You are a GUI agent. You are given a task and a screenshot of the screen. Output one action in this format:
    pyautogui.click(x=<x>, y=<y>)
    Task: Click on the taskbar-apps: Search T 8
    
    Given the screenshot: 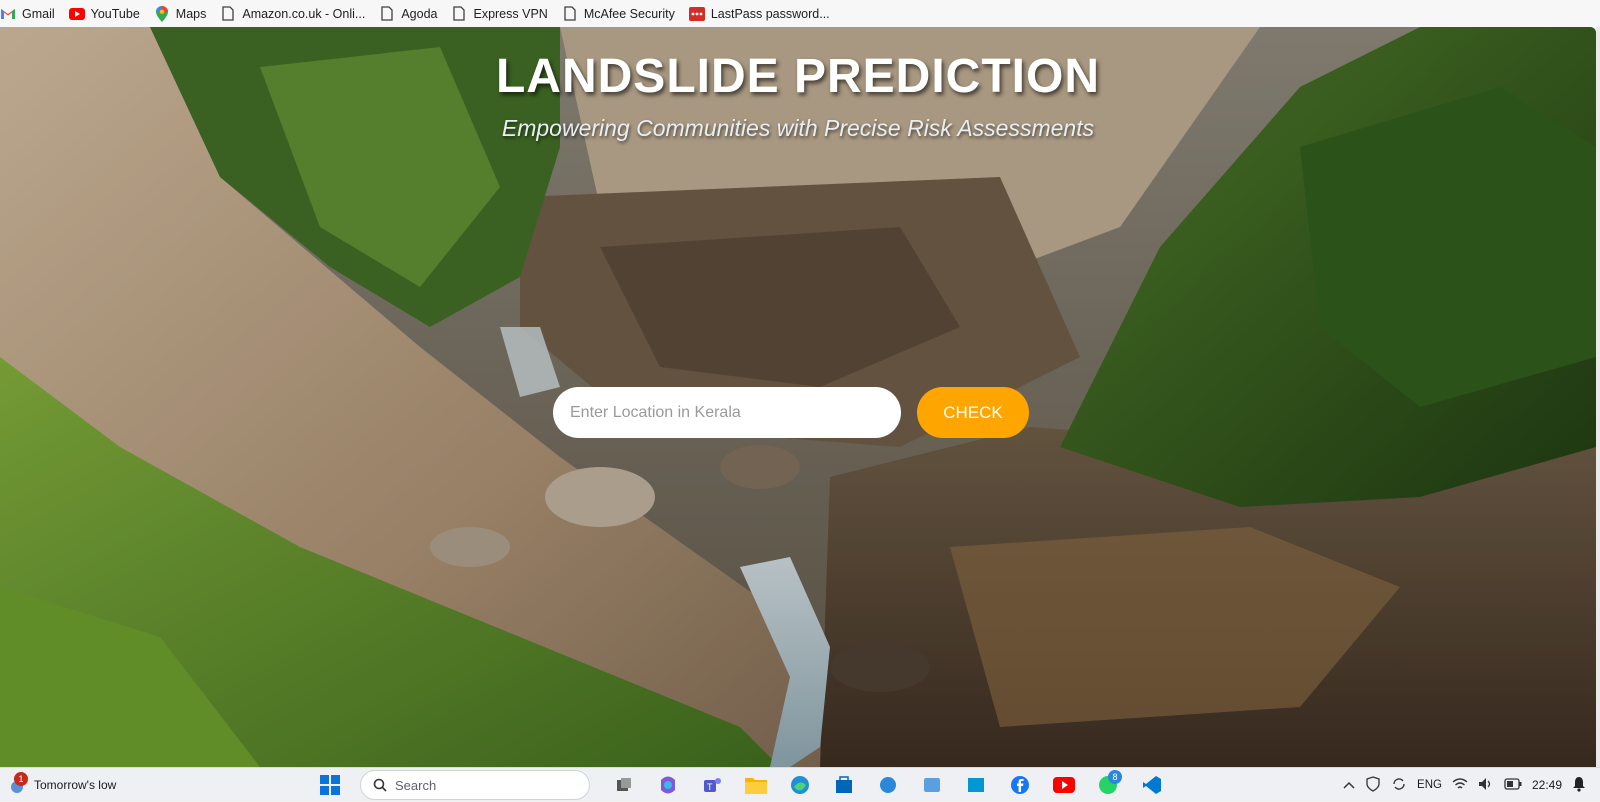 What is the action you would take?
    pyautogui.click(x=741, y=785)
    